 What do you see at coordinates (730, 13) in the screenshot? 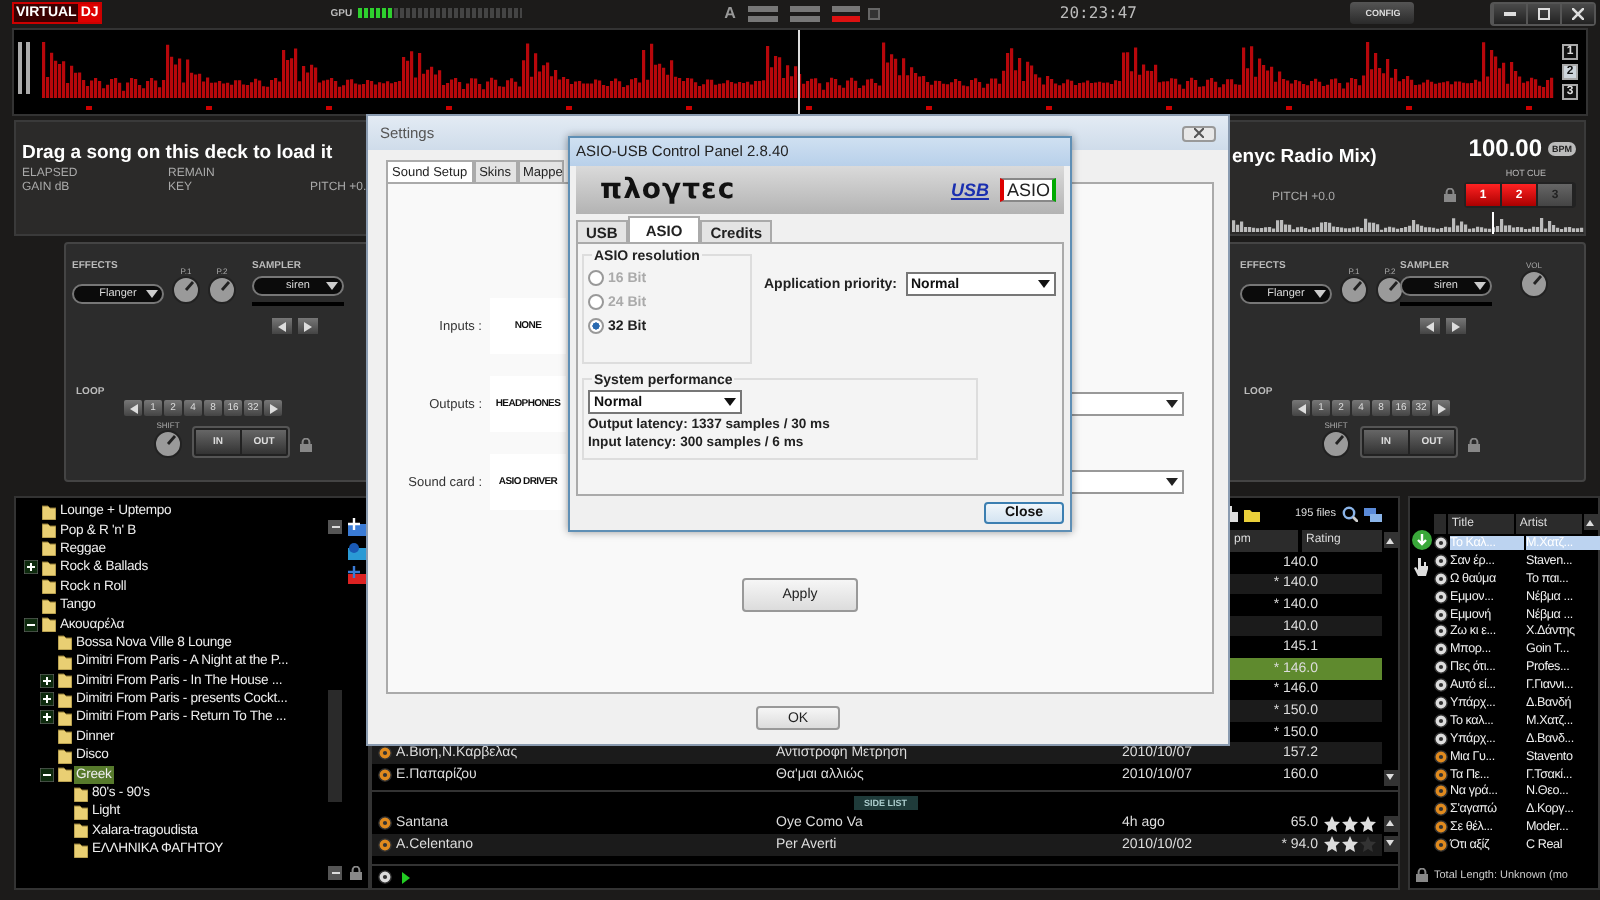
I see `font-size-button: A` at bounding box center [730, 13].